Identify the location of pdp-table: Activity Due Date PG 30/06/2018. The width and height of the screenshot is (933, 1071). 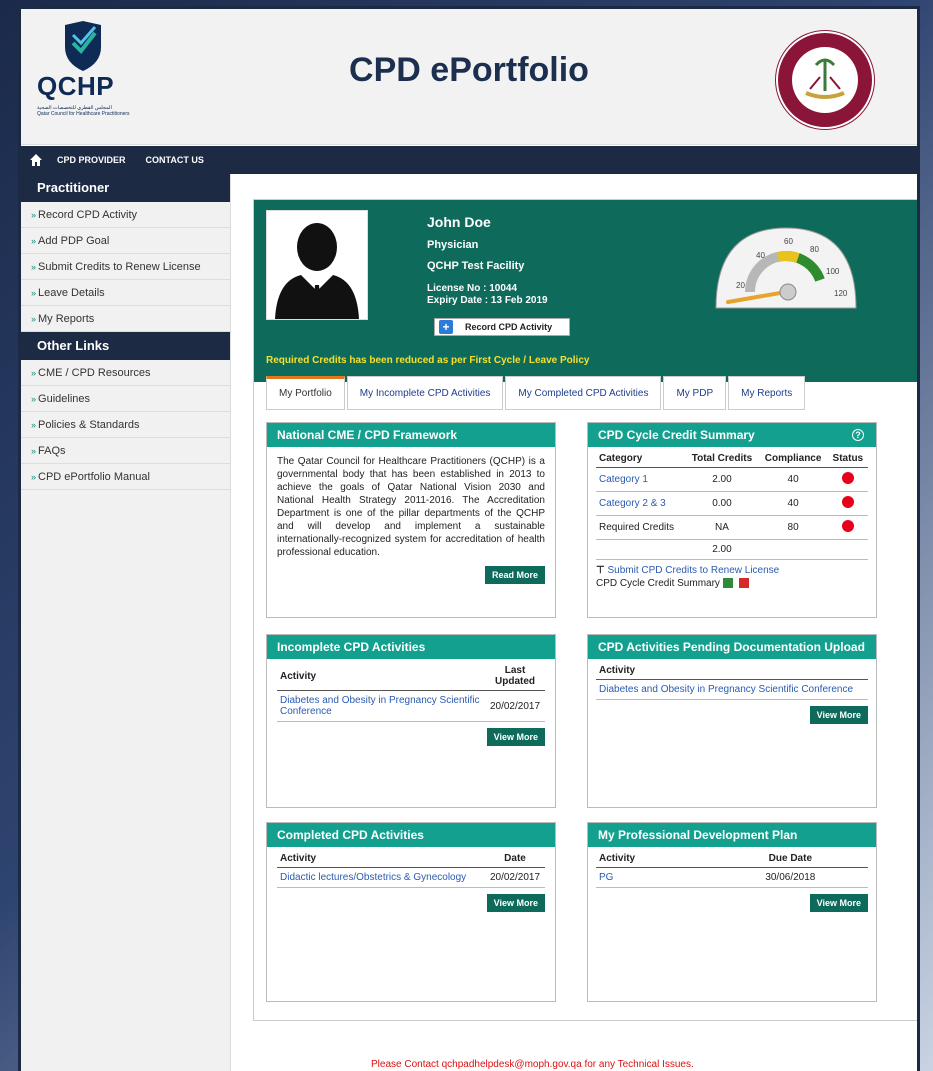
(732, 867).